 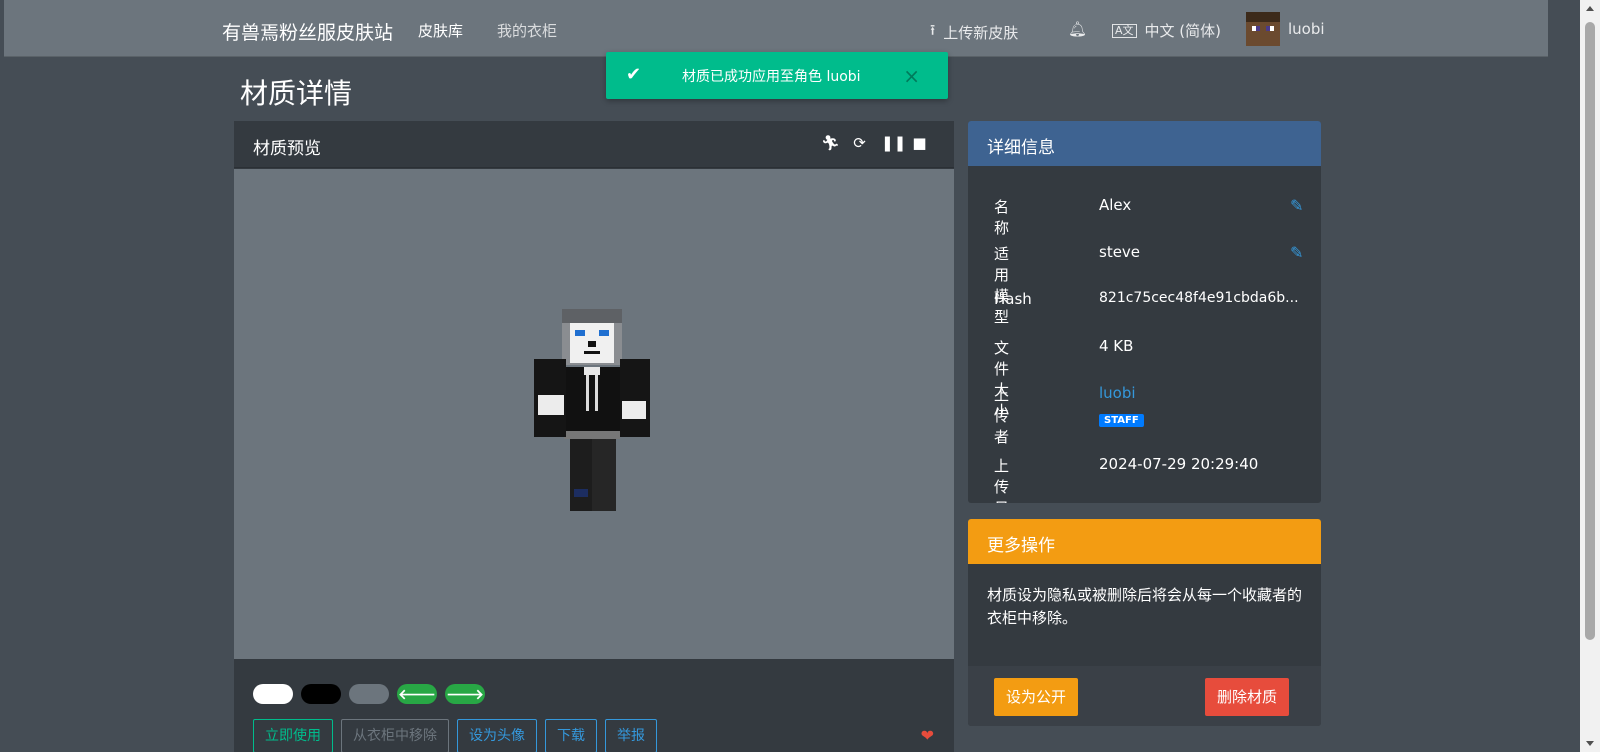 What do you see at coordinates (634, 74) in the screenshot?
I see `check-icon: ✔` at bounding box center [634, 74].